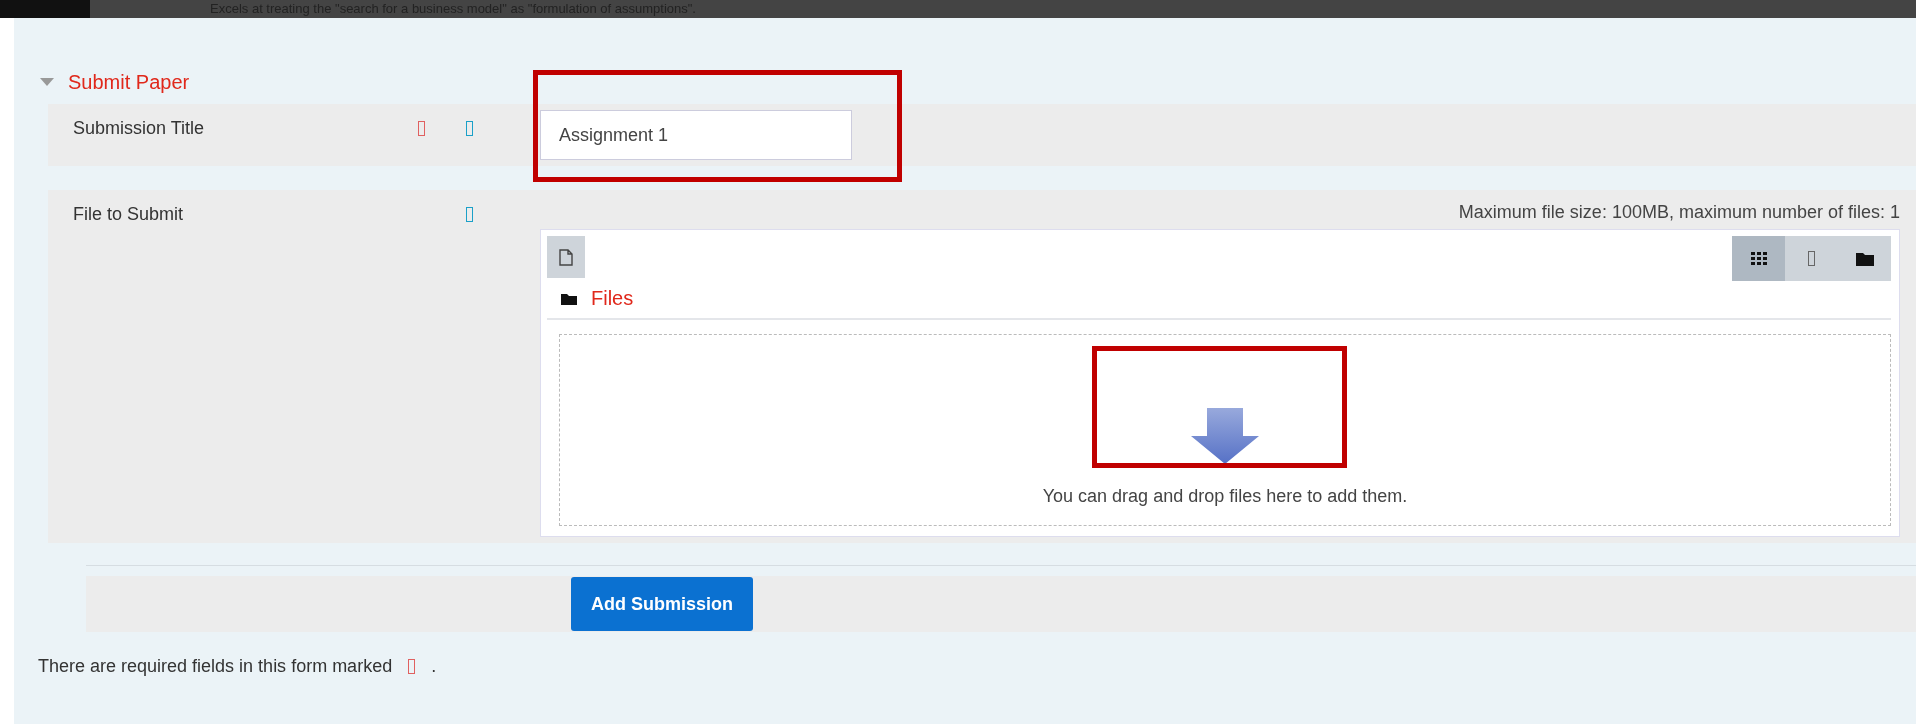  I want to click on required-note-text: There are required fields in this form marked, so click(215, 666).